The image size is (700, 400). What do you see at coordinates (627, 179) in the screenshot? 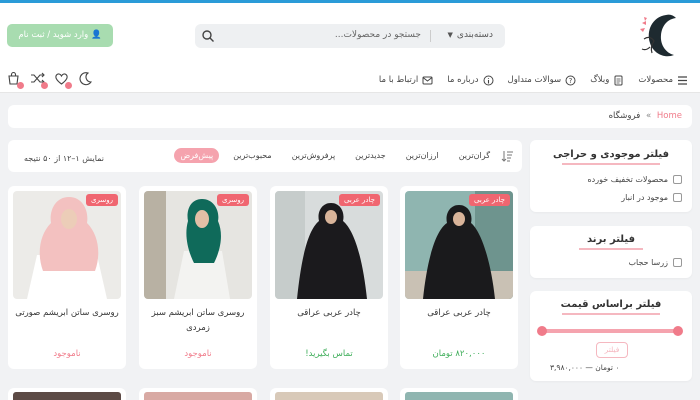
I see `filter-option-label: محصولات تخفیف خورده` at bounding box center [627, 179].